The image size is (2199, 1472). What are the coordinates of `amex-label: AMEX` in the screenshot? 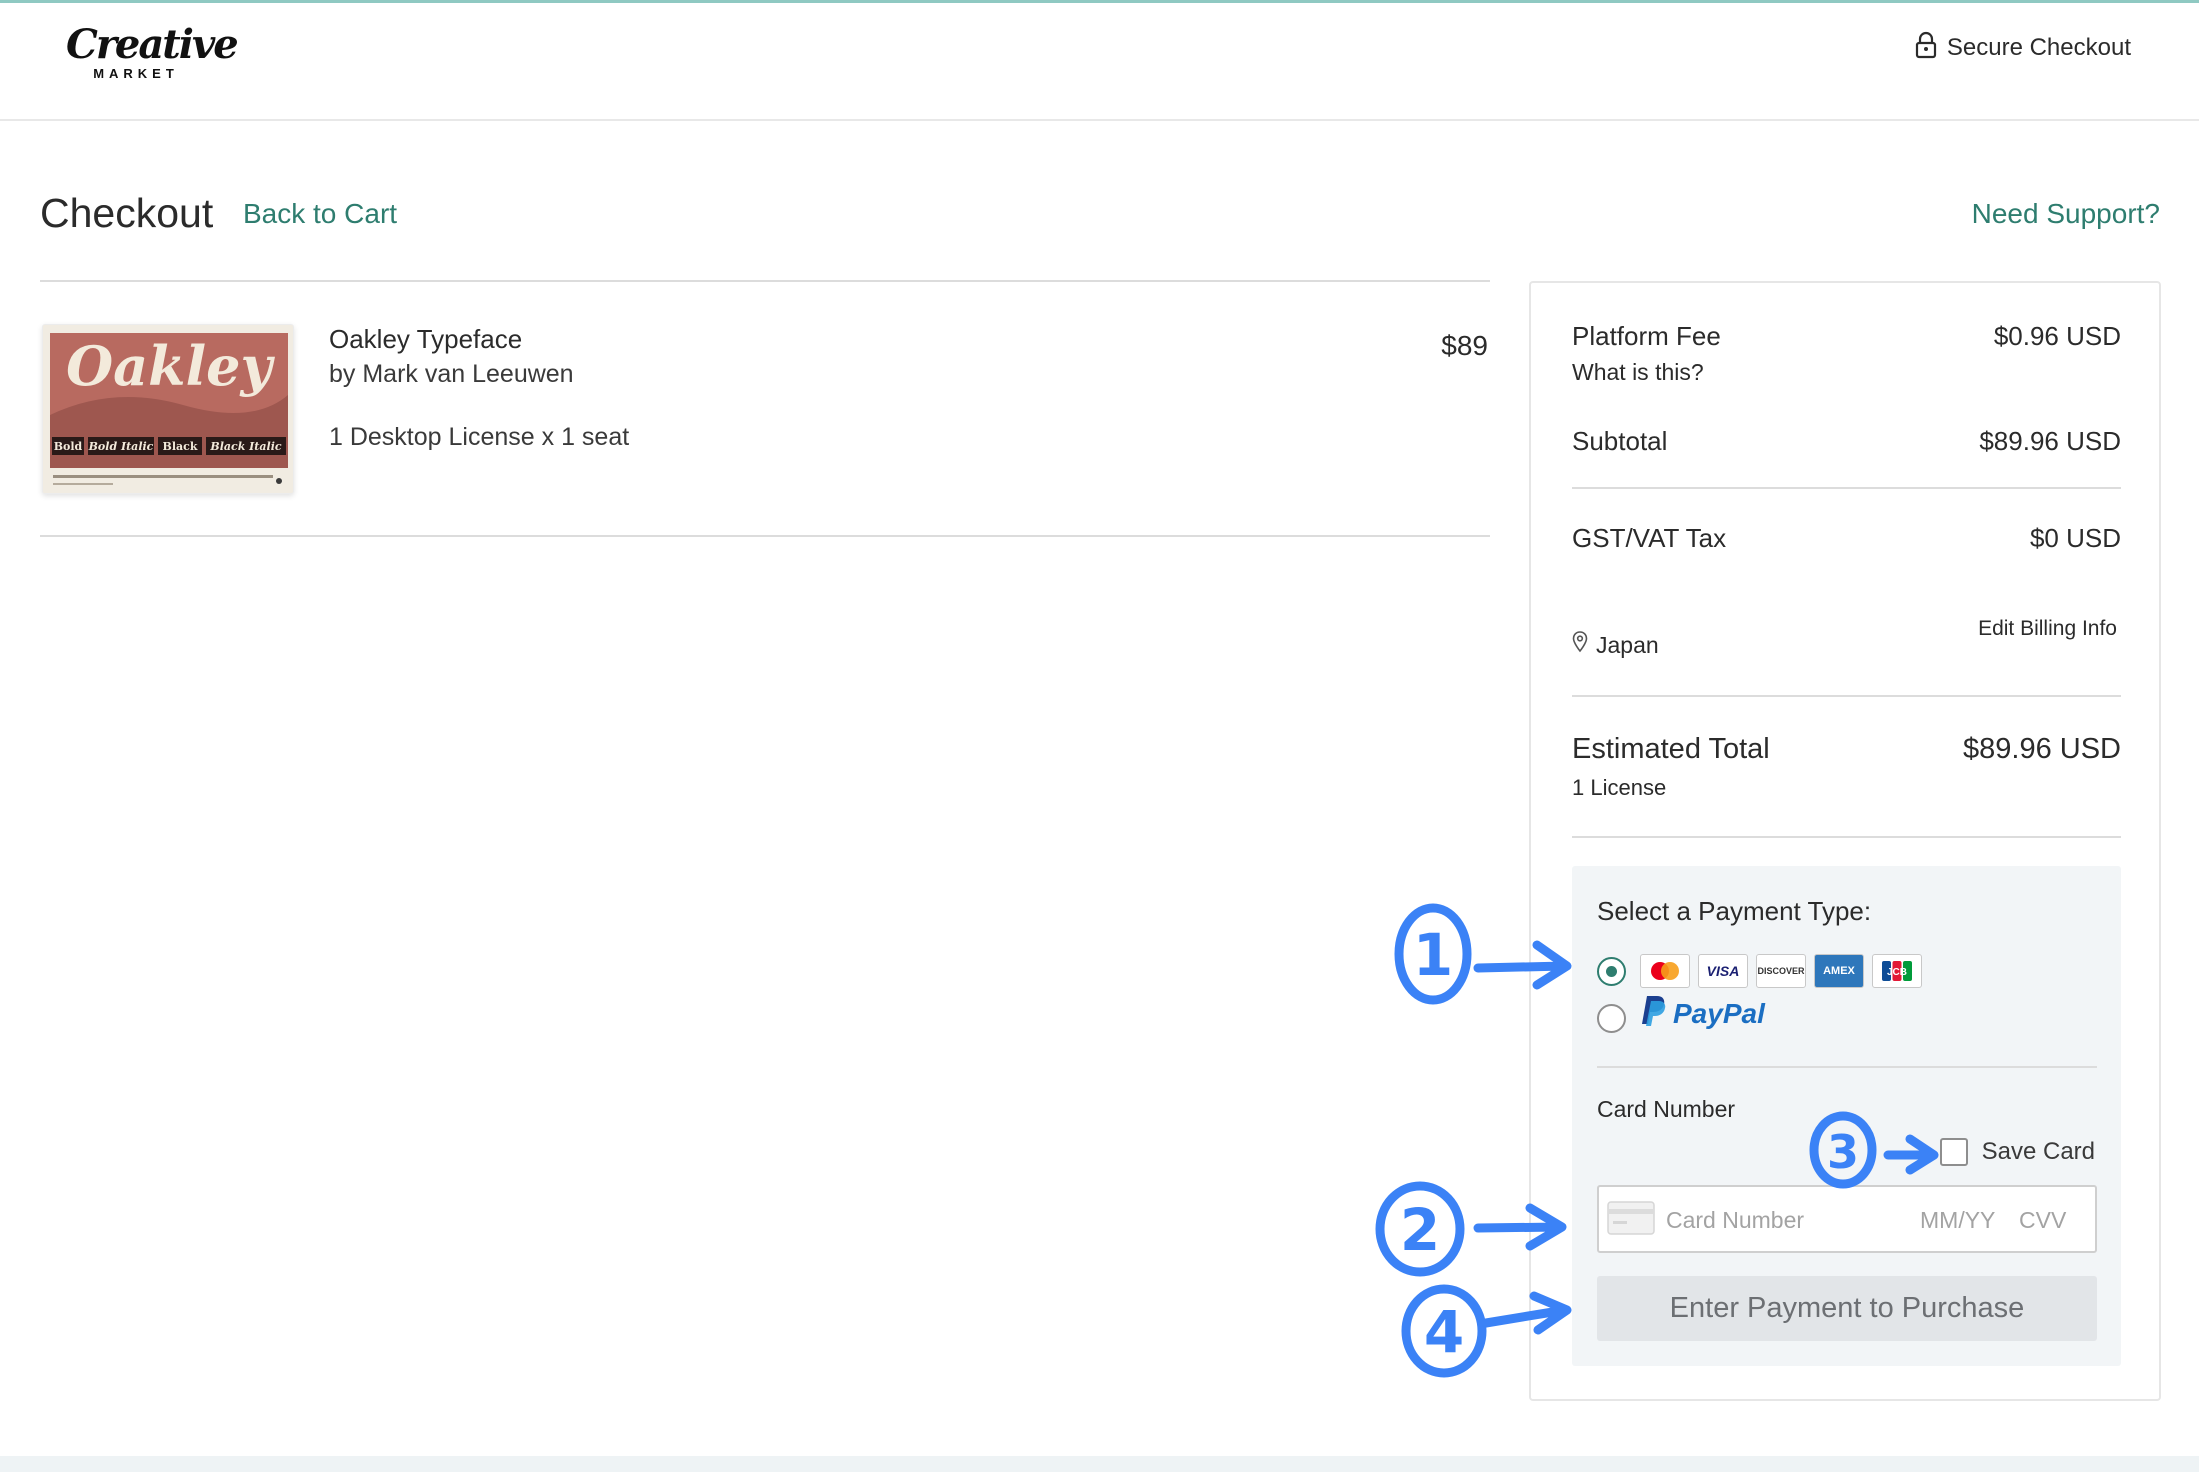 It's located at (1839, 971).